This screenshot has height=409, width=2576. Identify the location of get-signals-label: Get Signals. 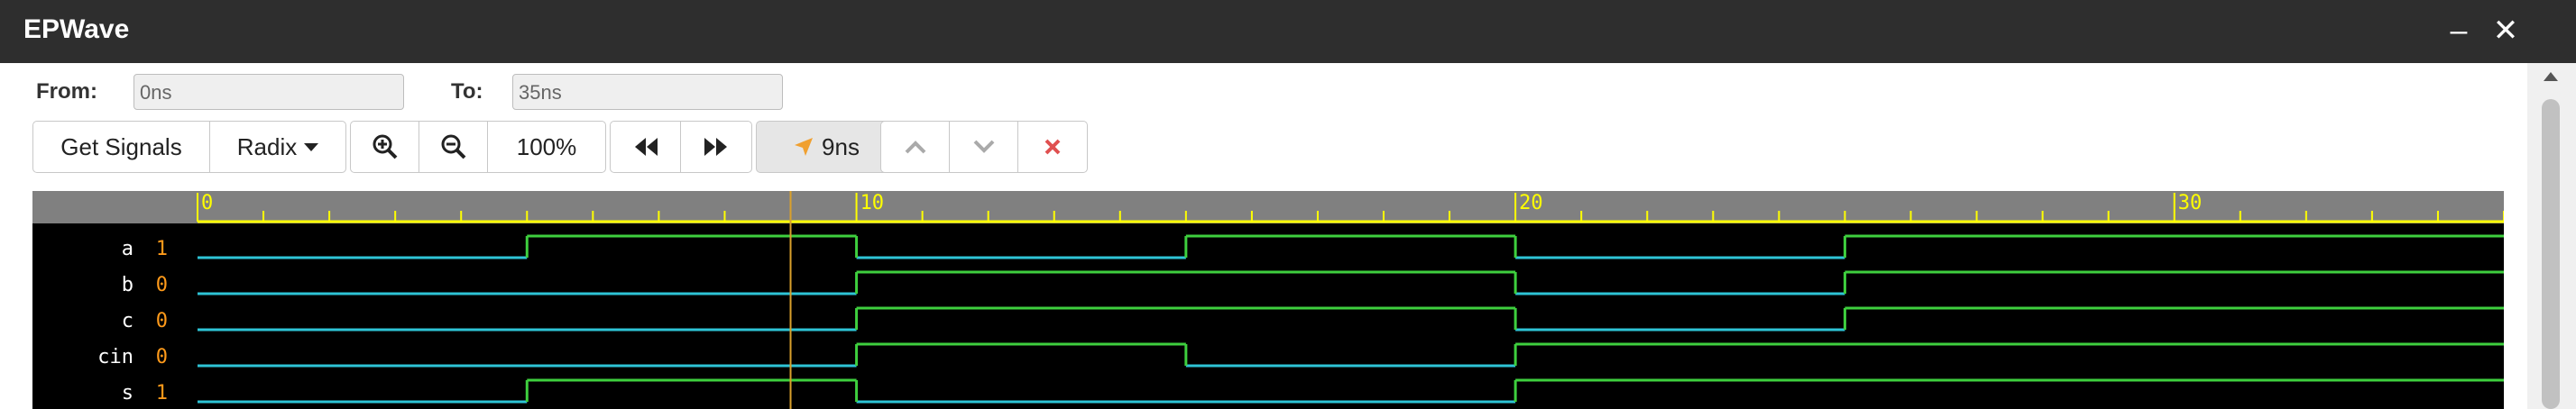
(121, 146).